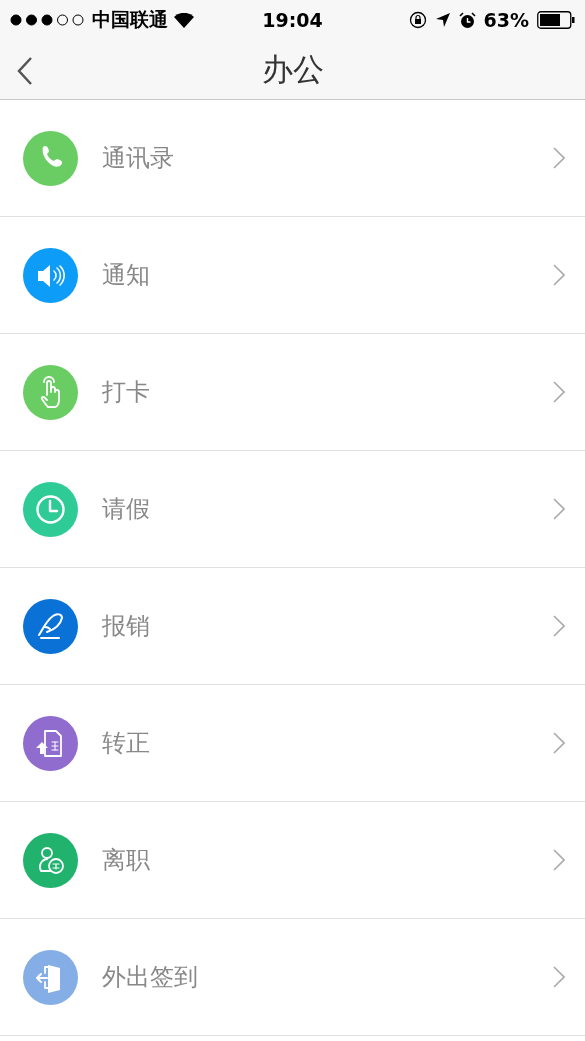  Describe the element at coordinates (292, 626) in the screenshot. I see `menu-row: 报销` at that location.